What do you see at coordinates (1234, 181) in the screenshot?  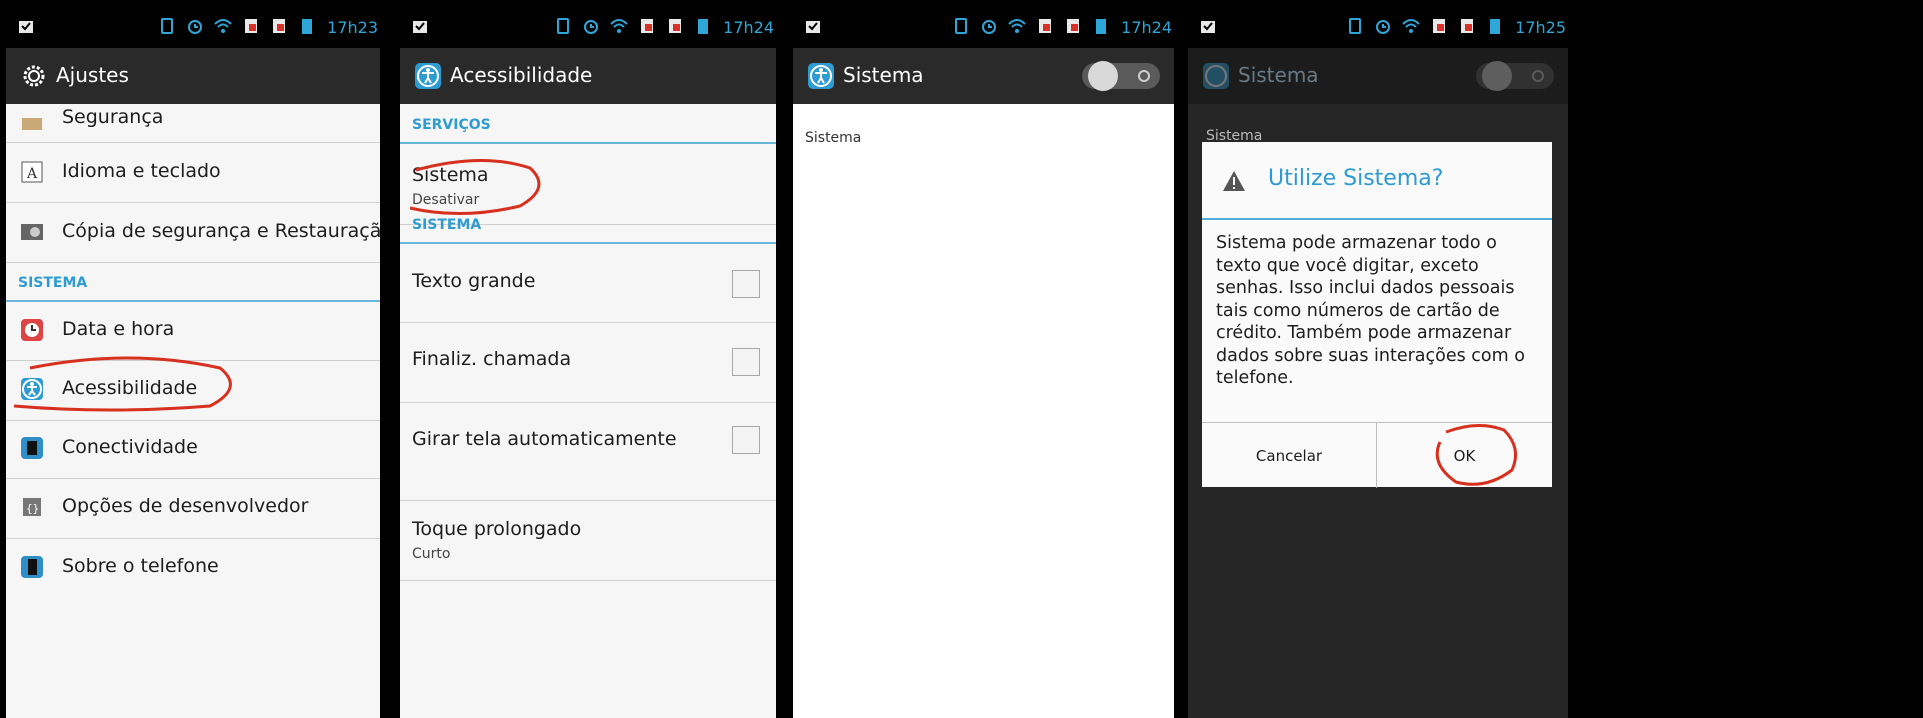 I see `warning-icon` at bounding box center [1234, 181].